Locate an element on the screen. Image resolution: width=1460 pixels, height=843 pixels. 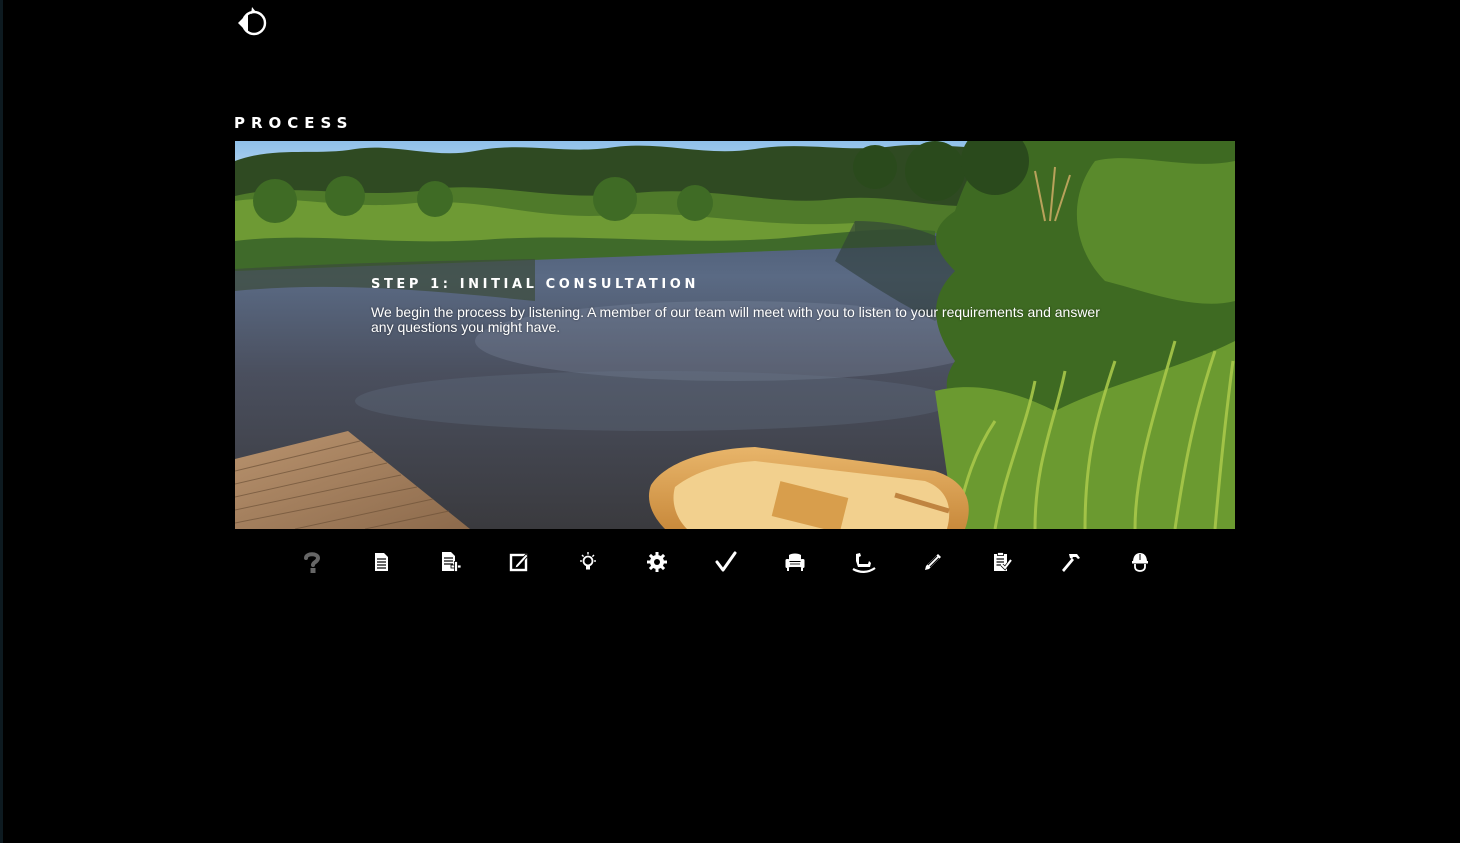
step-6-button is located at coordinates (657, 562).